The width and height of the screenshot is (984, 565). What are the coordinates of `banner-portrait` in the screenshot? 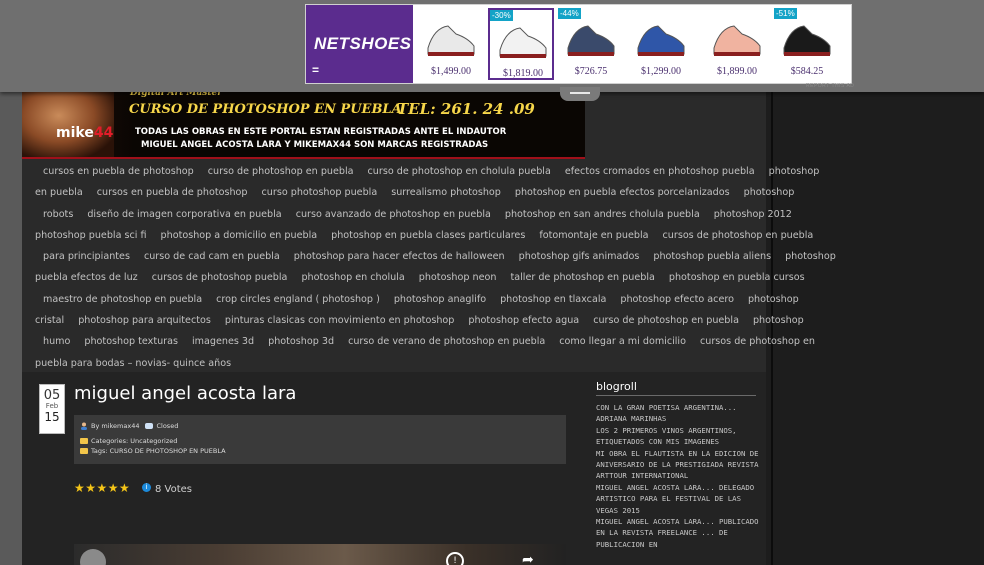 It's located at (68, 122).